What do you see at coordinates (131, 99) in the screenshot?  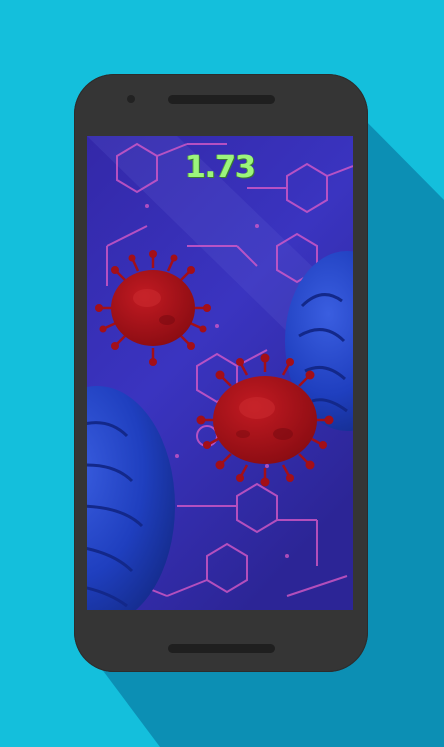 I see `front-camera-icon` at bounding box center [131, 99].